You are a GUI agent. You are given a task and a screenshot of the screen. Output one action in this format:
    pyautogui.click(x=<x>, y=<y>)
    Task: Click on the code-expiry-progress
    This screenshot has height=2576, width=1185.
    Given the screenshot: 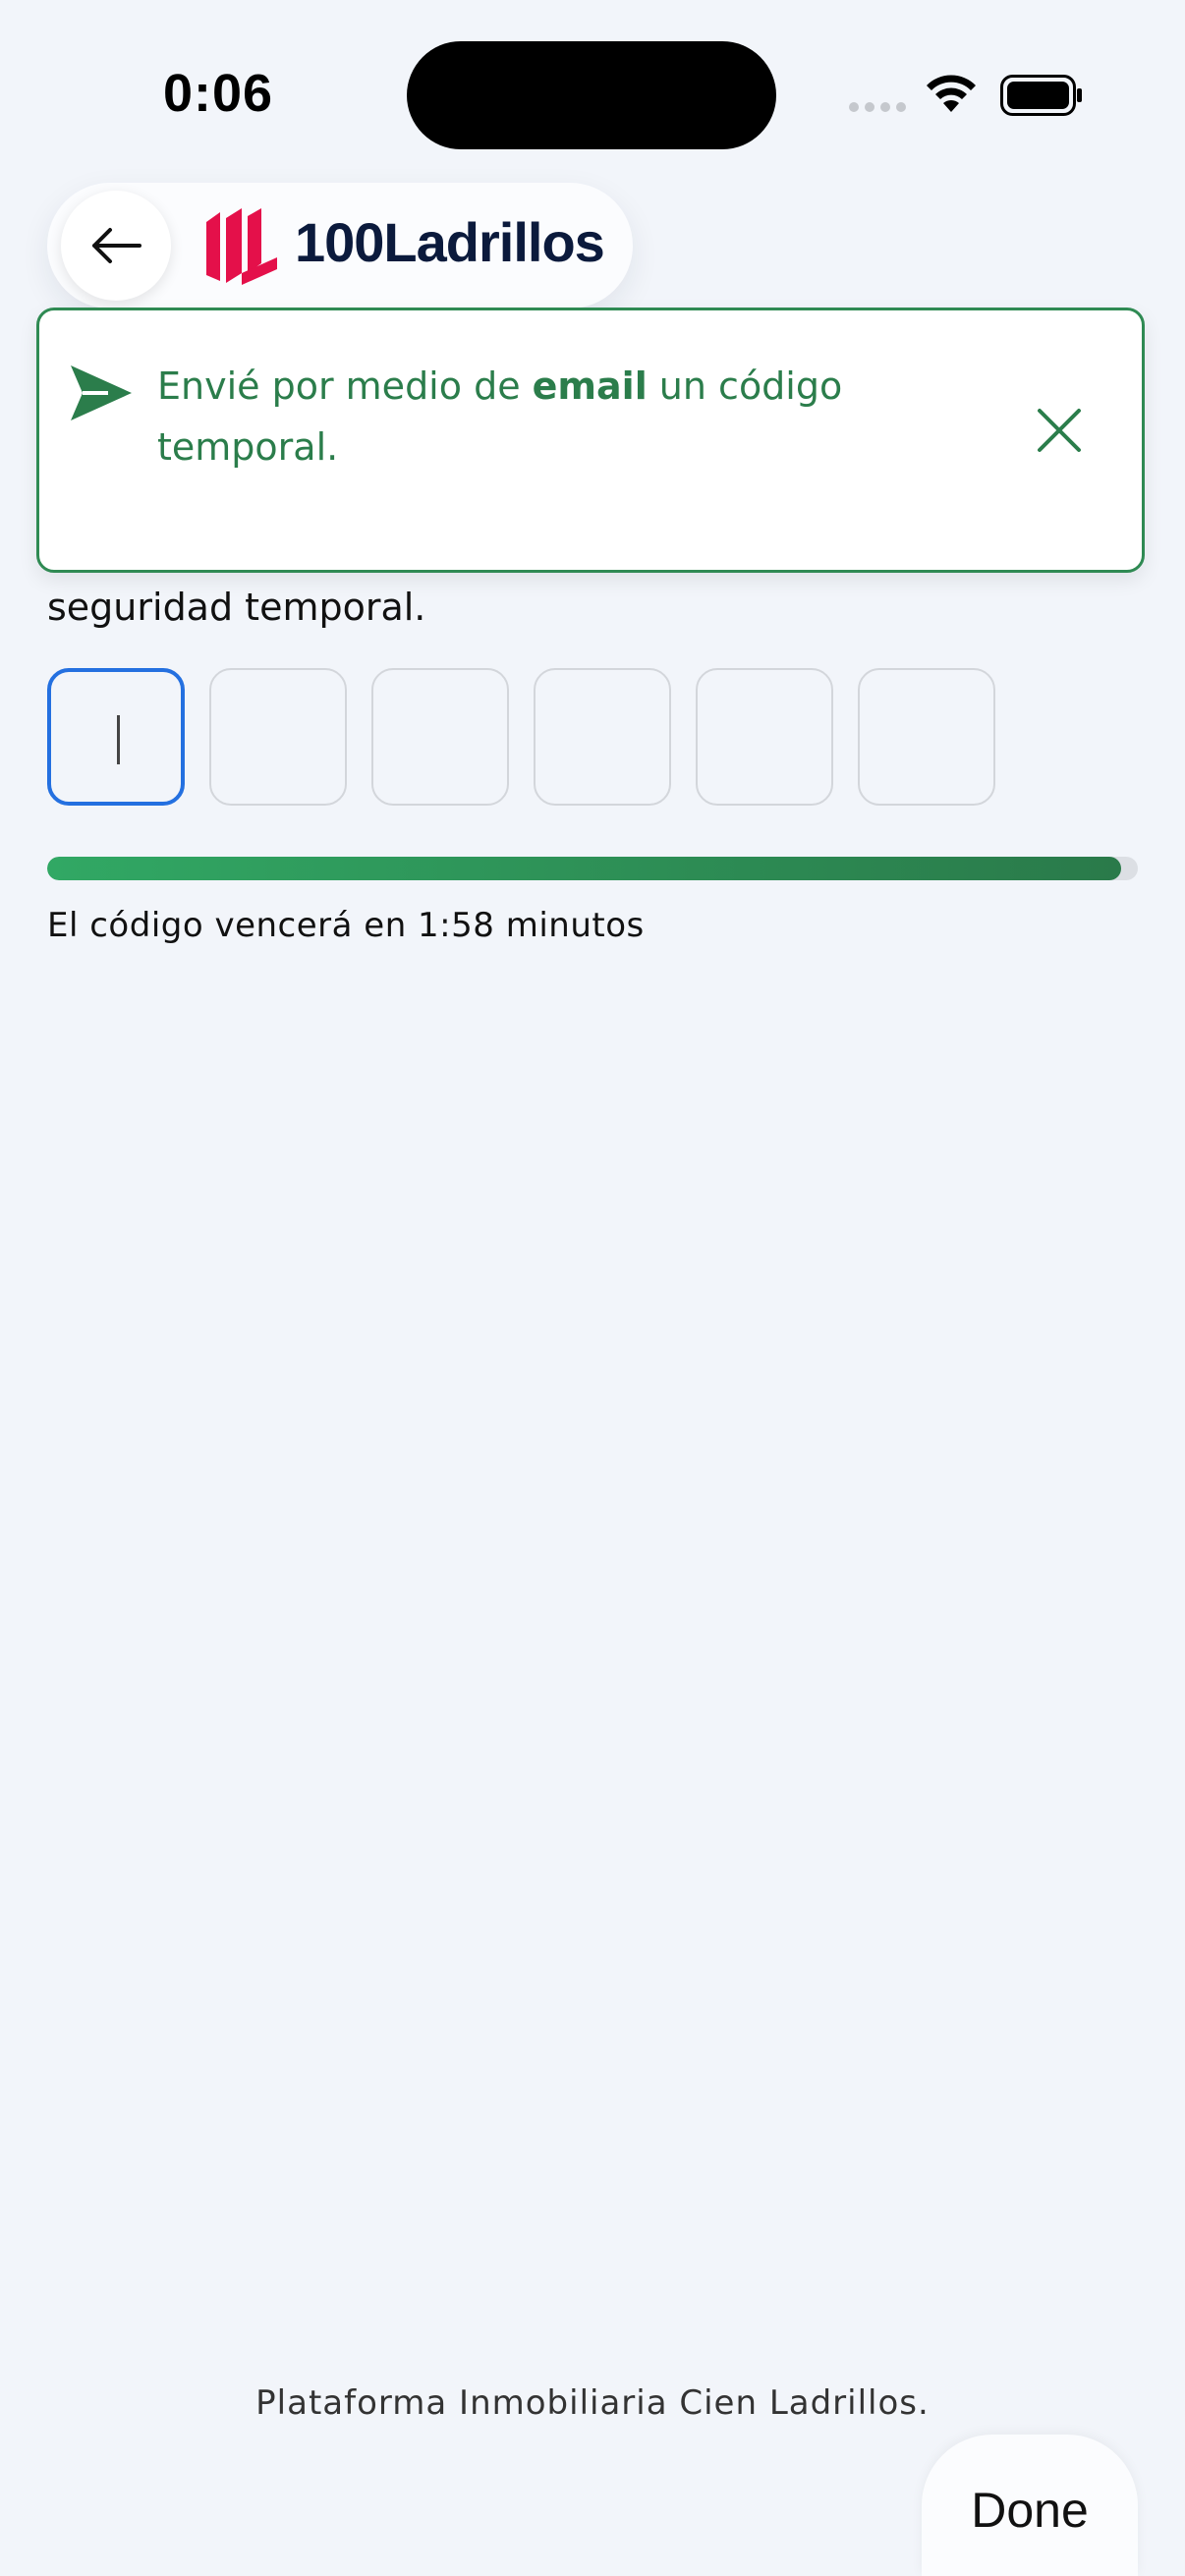 What is the action you would take?
    pyautogui.click(x=592, y=868)
    